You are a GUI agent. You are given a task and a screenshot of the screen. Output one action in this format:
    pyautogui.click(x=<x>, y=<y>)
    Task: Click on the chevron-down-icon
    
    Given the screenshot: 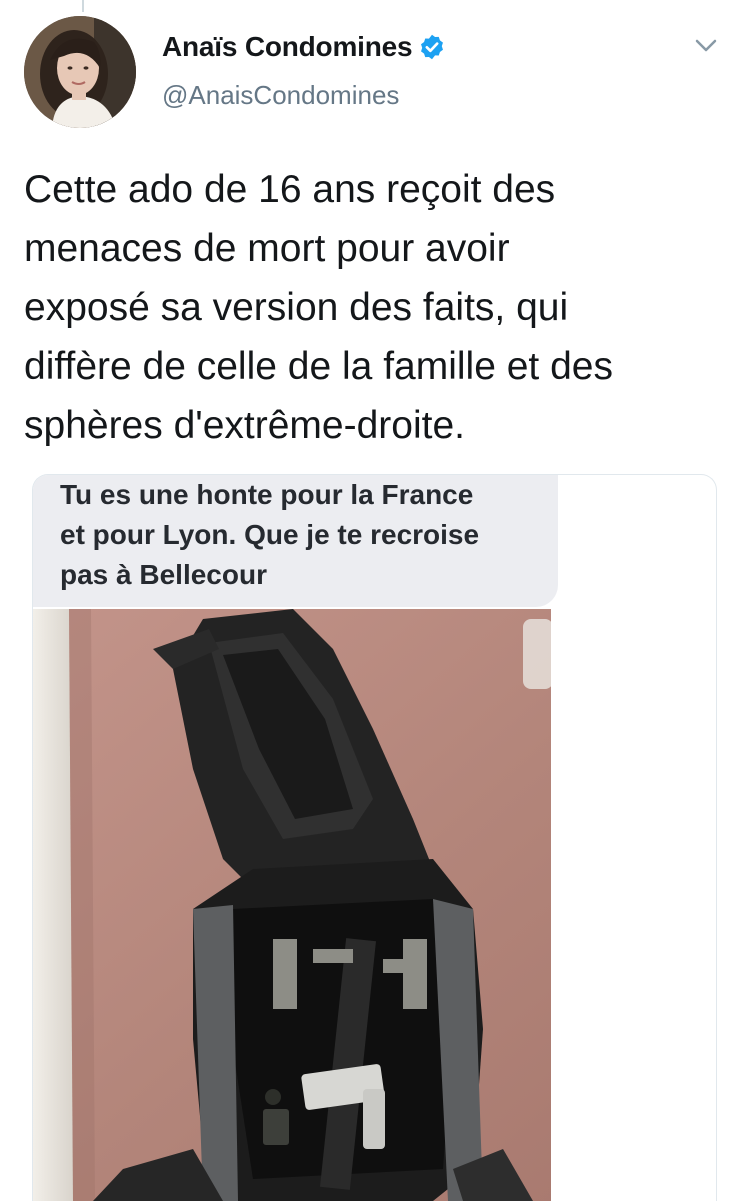 What is the action you would take?
    pyautogui.click(x=706, y=46)
    